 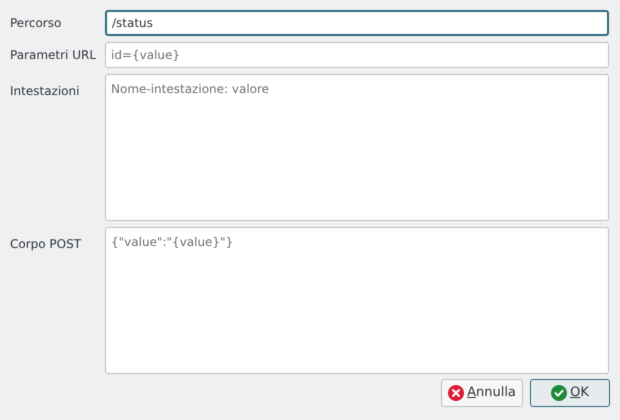 I want to click on ok-button: OK, so click(x=570, y=393).